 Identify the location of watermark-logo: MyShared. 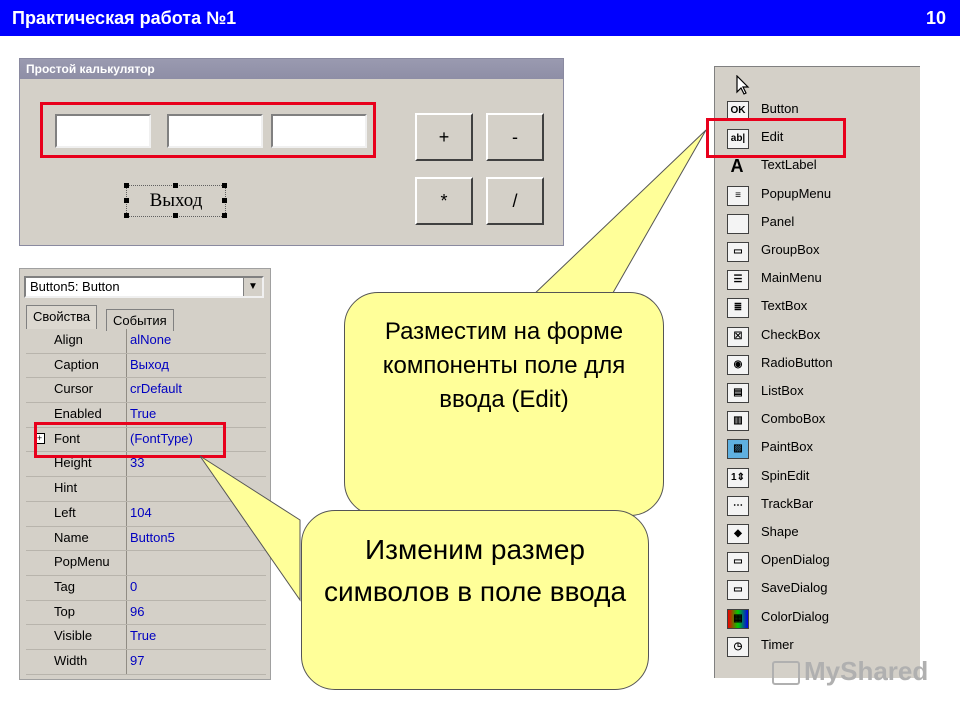
(850, 671).